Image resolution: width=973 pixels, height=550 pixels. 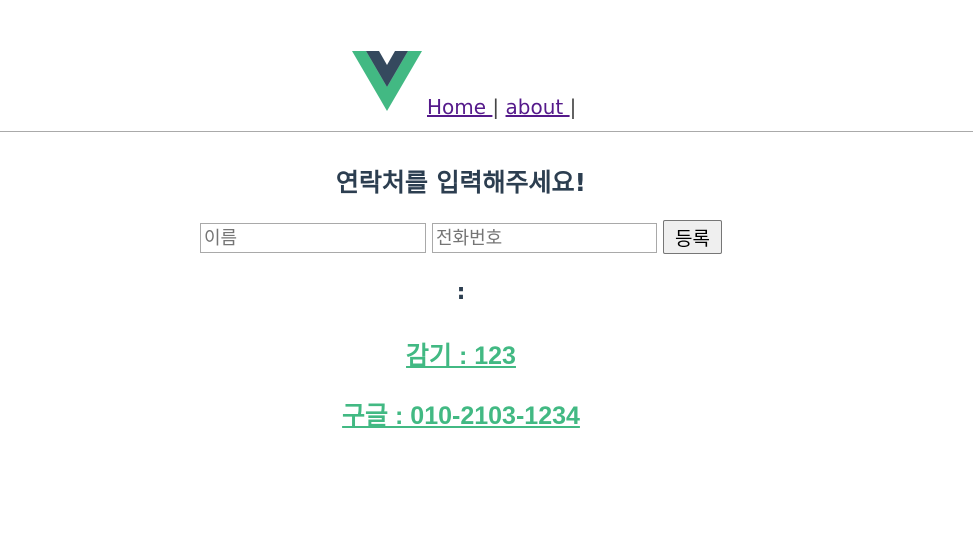 I want to click on register-button: 등록, so click(x=692, y=237).